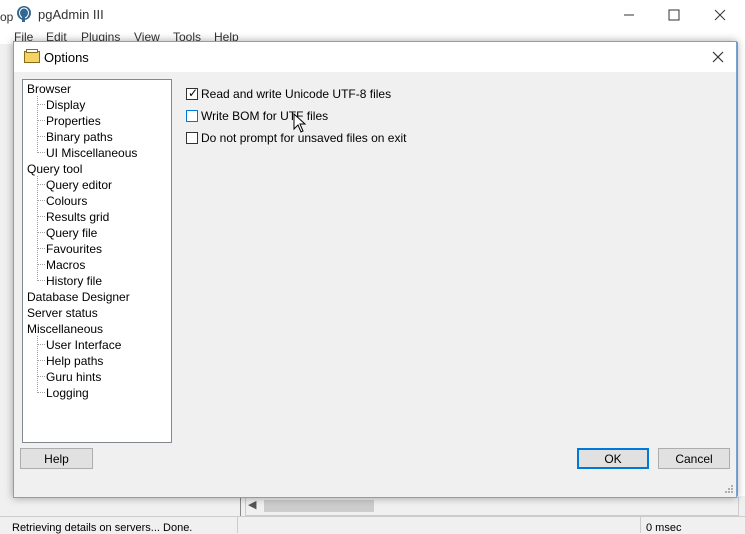  Describe the element at coordinates (66, 57) in the screenshot. I see `dialog-title: Options` at that location.